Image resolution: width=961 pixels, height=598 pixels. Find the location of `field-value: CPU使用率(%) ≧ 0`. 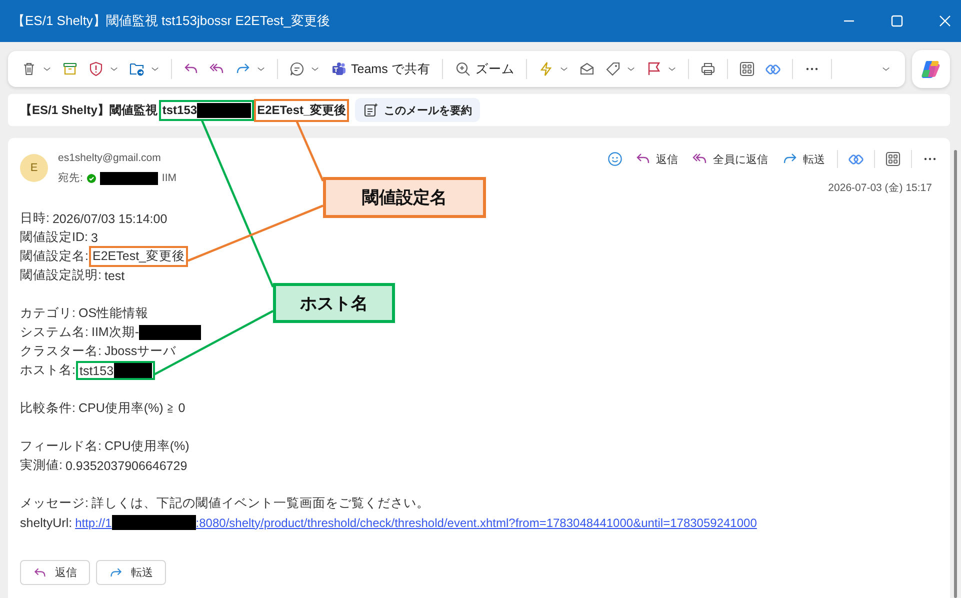

field-value: CPU使用率(%) ≧ 0 is located at coordinates (132, 408).